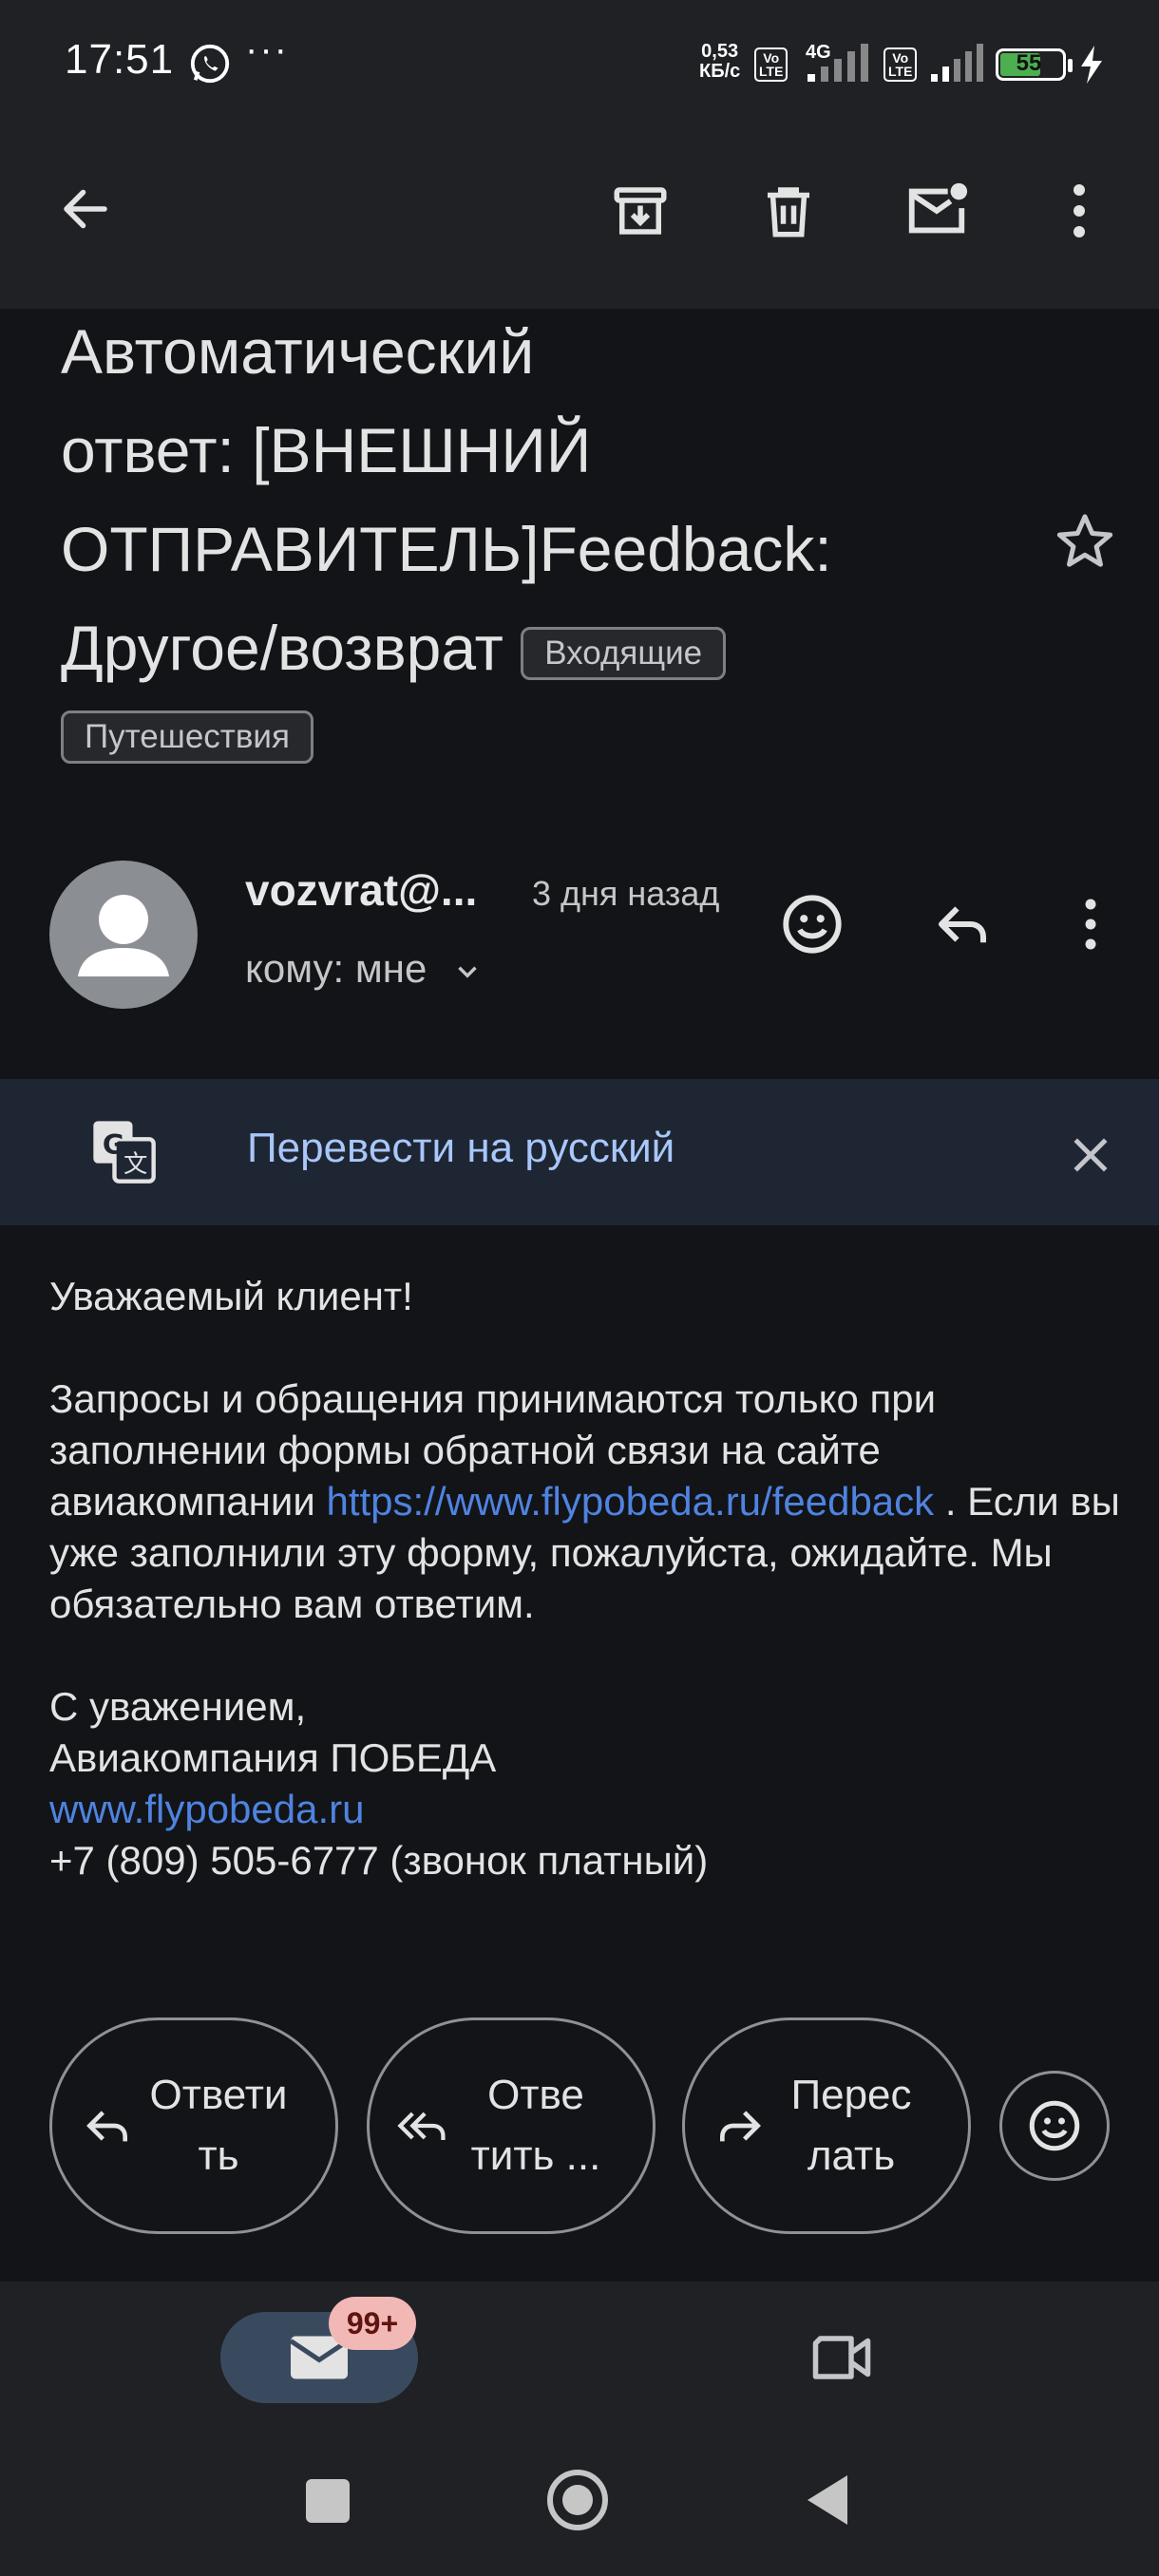 The width and height of the screenshot is (1159, 2576). I want to click on message-more-button, so click(1091, 924).